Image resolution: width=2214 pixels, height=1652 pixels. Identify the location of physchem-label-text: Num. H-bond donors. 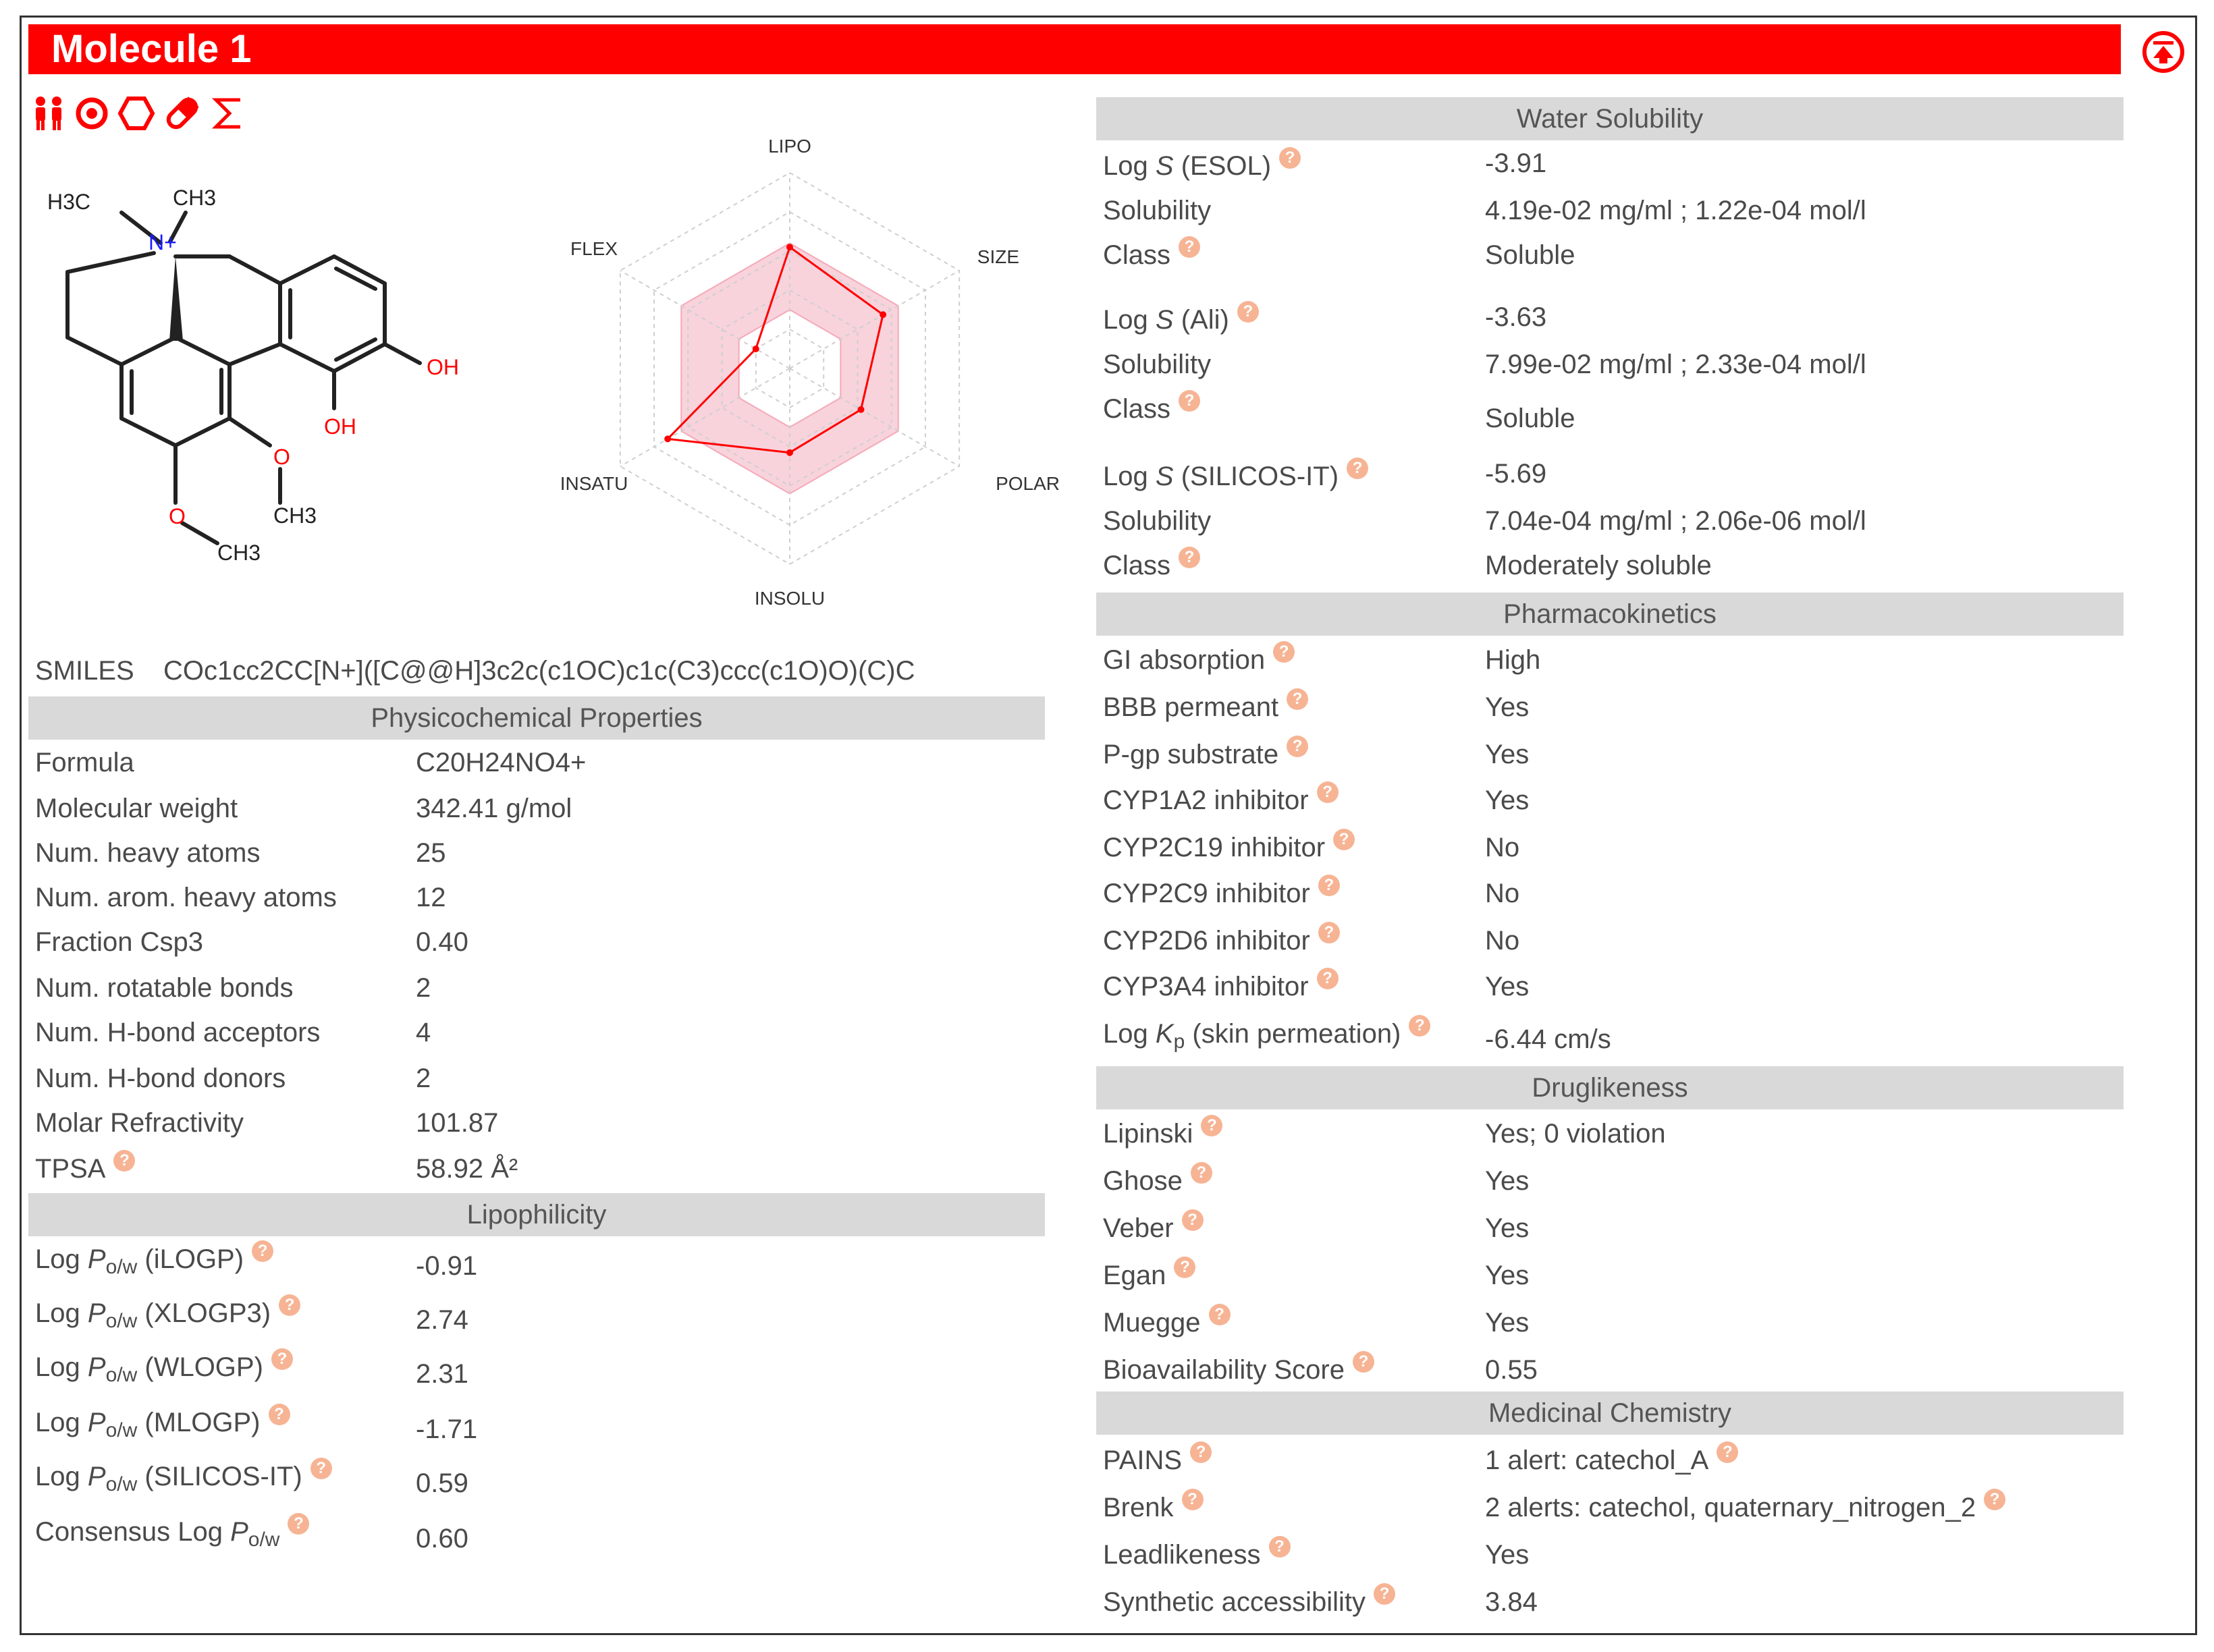
(160, 1078).